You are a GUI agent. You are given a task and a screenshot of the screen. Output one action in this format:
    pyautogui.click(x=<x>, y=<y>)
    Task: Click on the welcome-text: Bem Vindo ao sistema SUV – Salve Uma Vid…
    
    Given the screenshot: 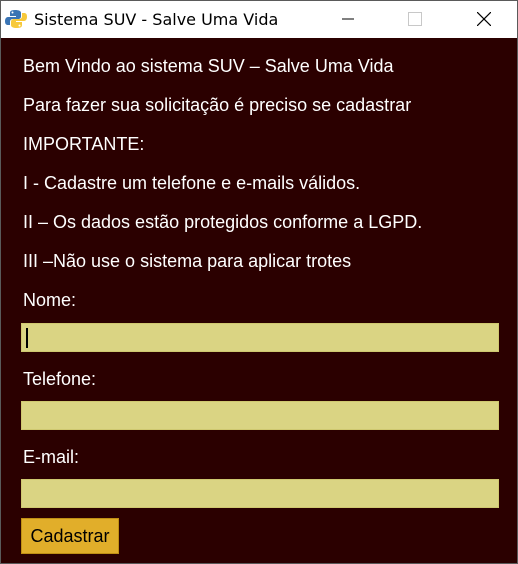 What is the action you would take?
    pyautogui.click(x=208, y=66)
    